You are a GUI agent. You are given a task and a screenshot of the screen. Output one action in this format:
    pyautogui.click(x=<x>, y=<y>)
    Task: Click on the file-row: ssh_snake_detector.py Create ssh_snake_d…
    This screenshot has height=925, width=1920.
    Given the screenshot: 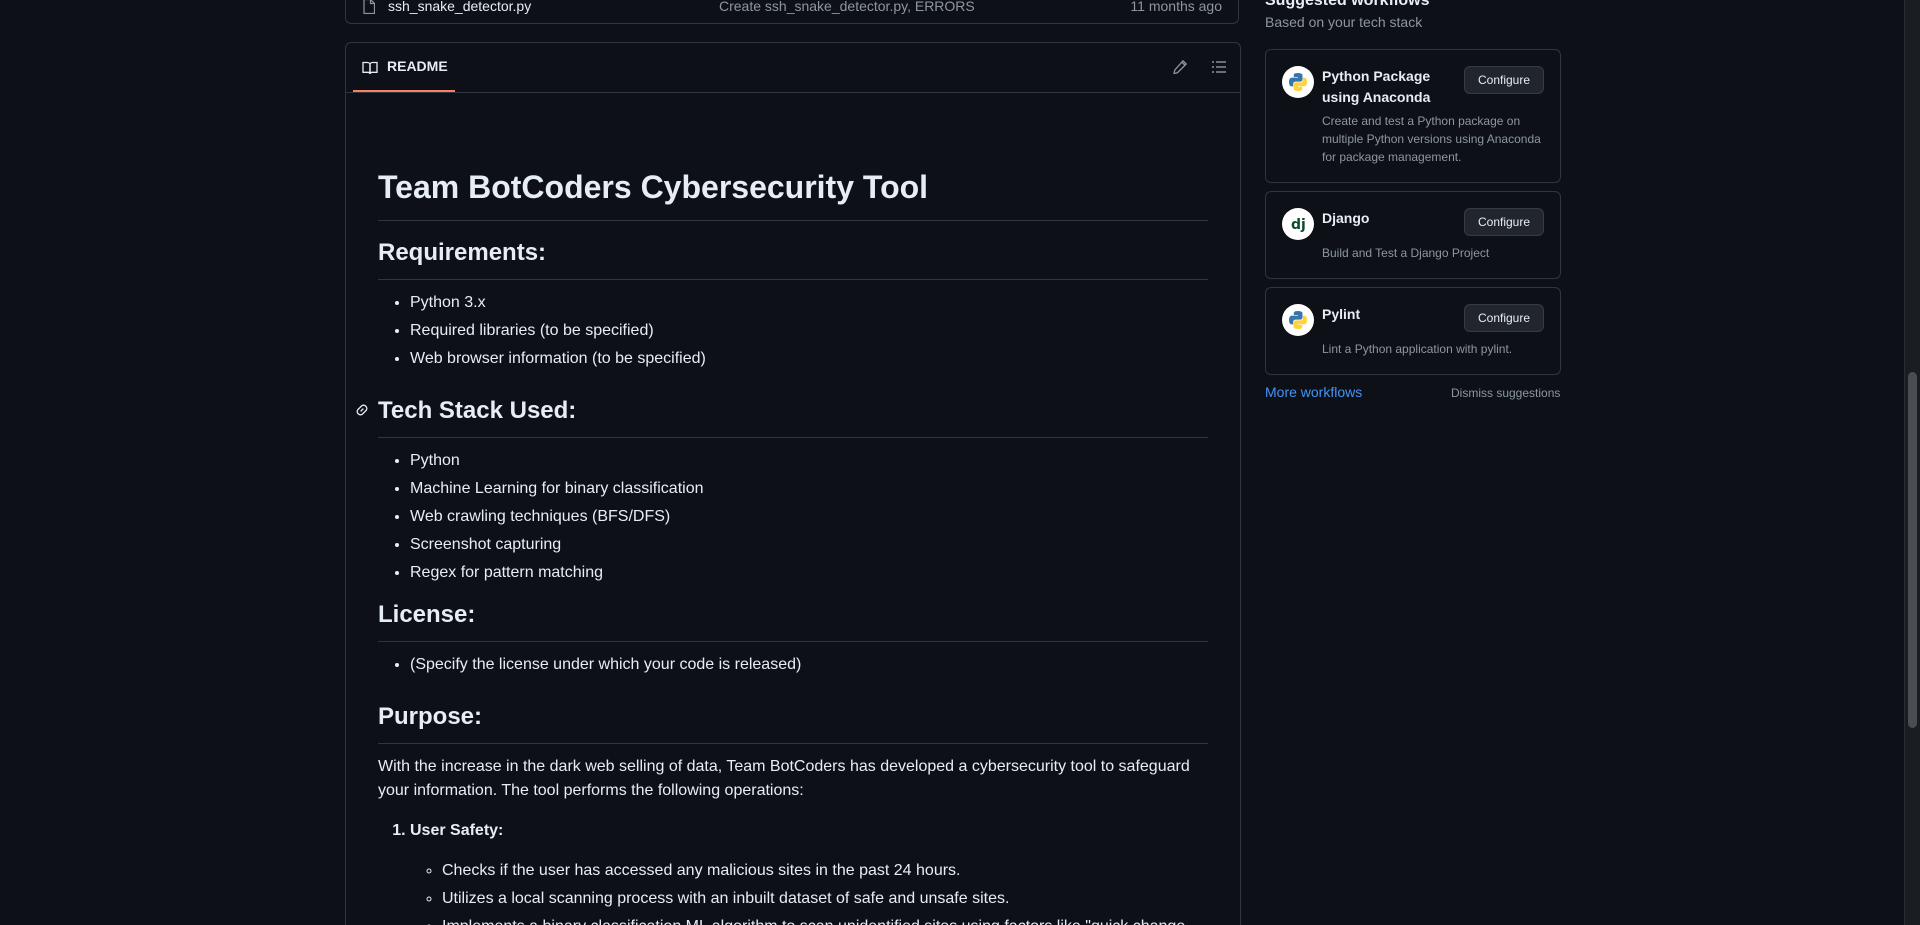 What is the action you would take?
    pyautogui.click(x=792, y=9)
    